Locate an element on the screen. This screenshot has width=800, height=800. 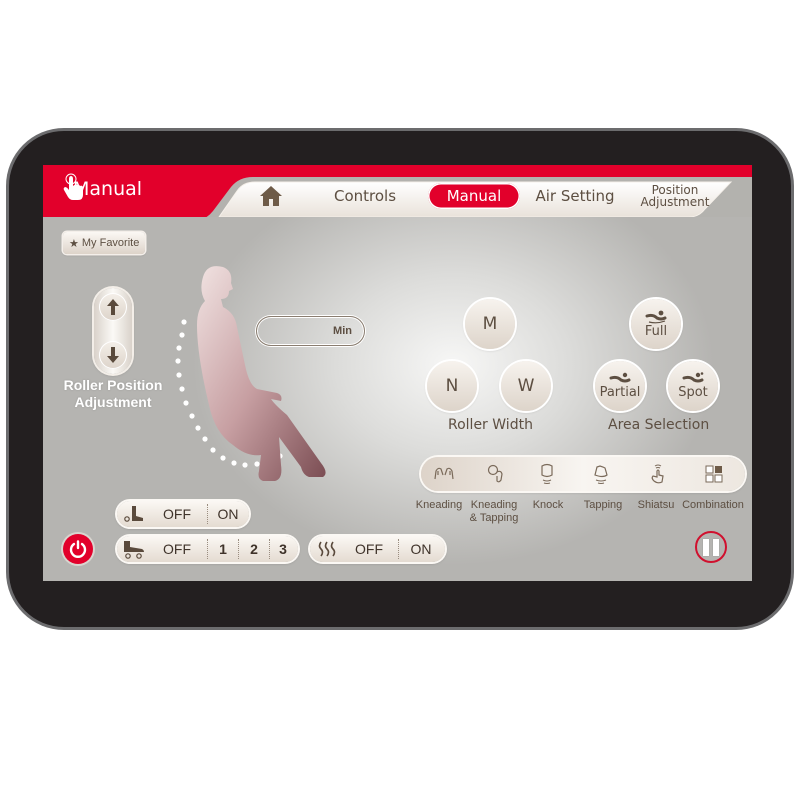
my-favorite-button: ★ My Favorite is located at coordinates (104, 243).